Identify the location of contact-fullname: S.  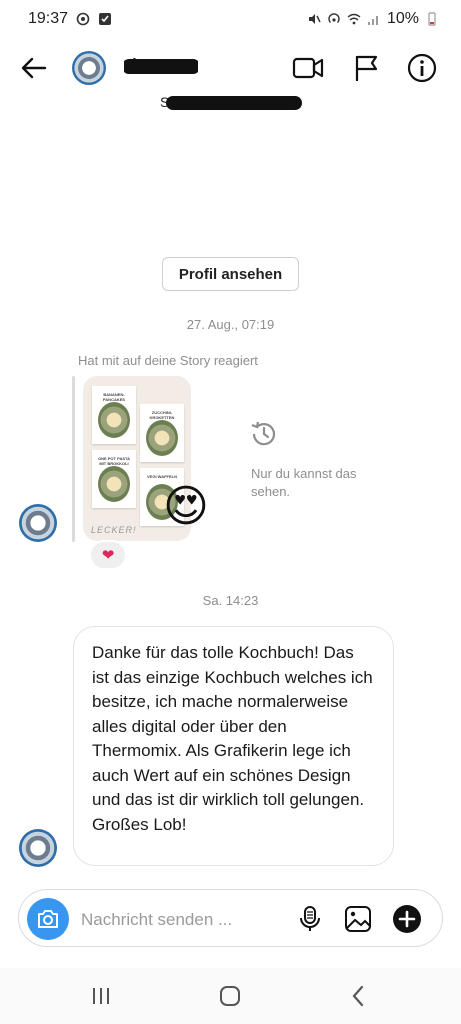
(231, 103).